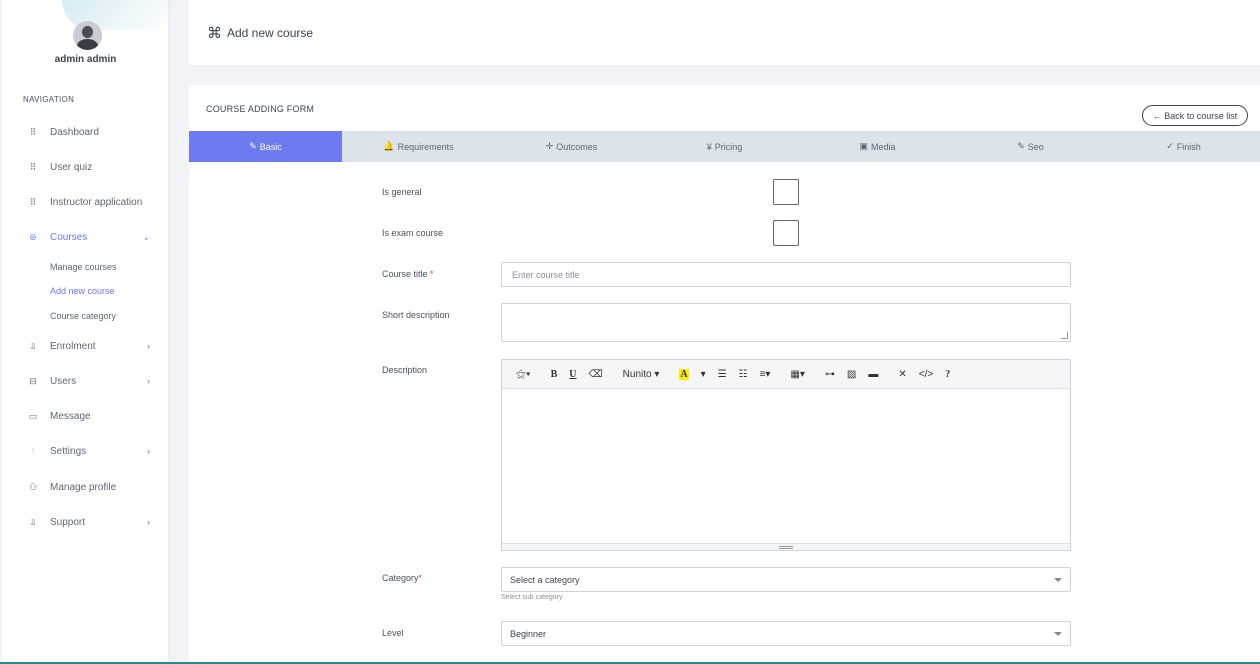 The height and width of the screenshot is (664, 1260). What do you see at coordinates (523, 374) in the screenshot?
I see `magic-wand-icon: ⚝▾` at bounding box center [523, 374].